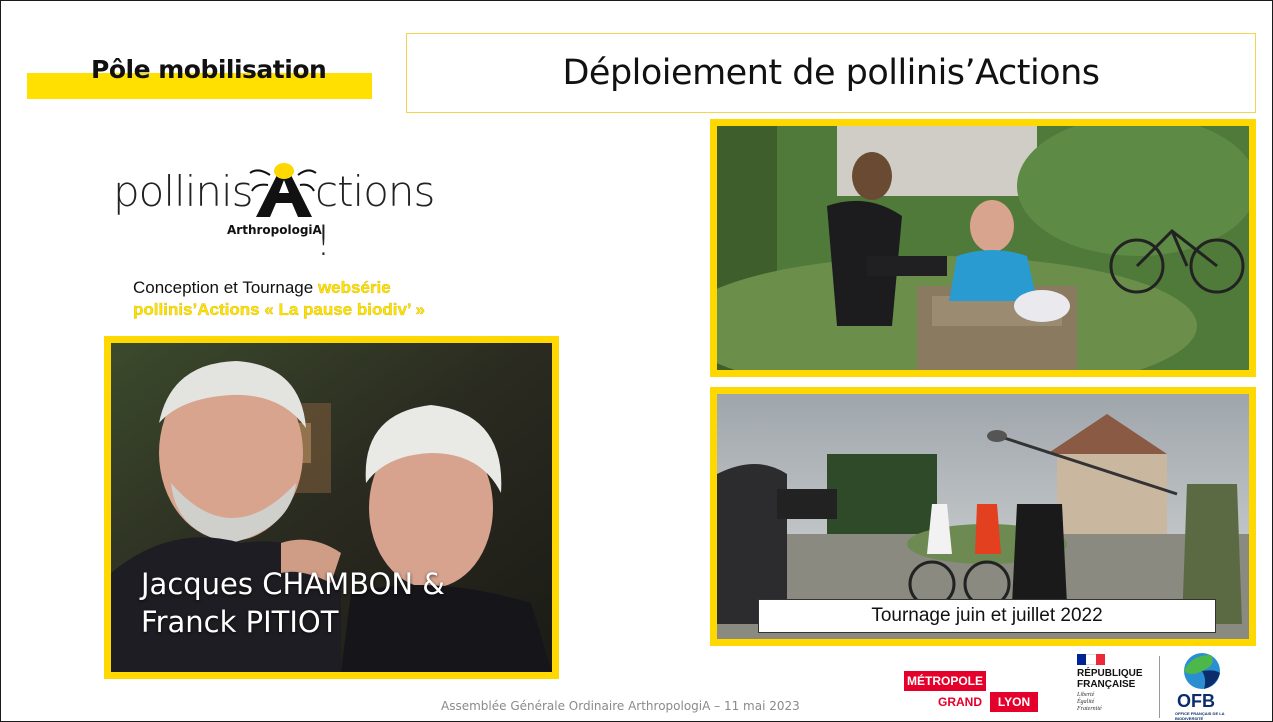 This screenshot has width=1273, height=722. I want to click on rf-name-line-1: RÉPUBLIQUE, so click(1110, 673).